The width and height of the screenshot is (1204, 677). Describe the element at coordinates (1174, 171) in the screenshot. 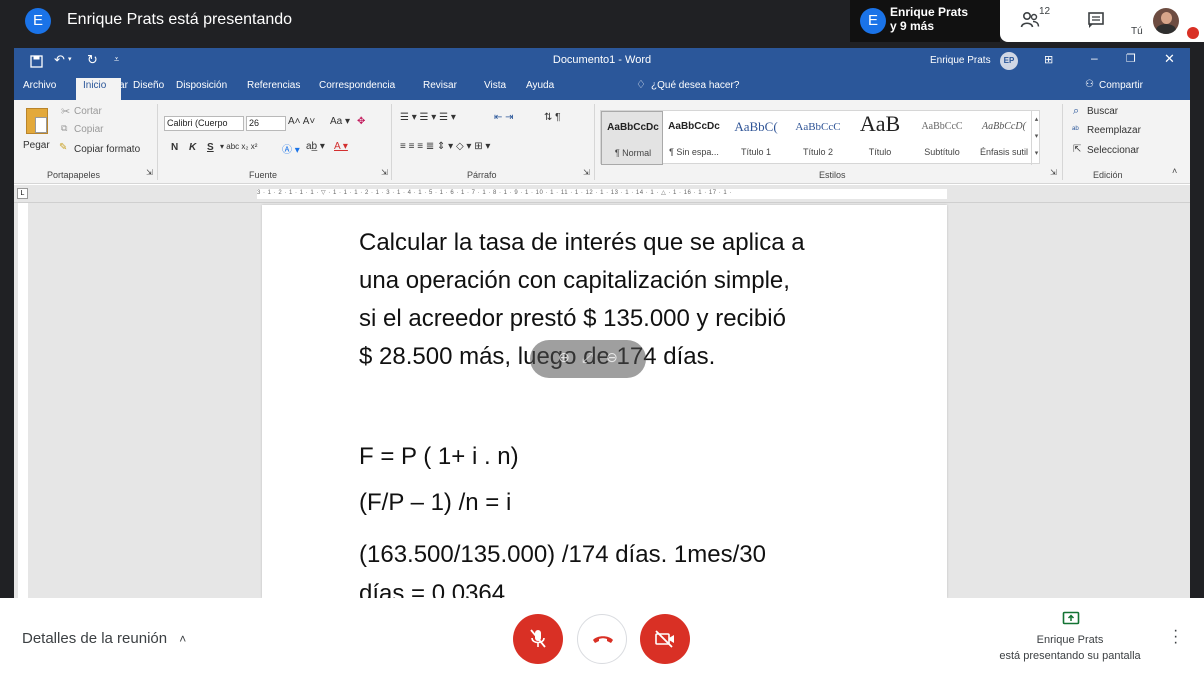

I see `collapse-ribbon-icon: ˄` at that location.